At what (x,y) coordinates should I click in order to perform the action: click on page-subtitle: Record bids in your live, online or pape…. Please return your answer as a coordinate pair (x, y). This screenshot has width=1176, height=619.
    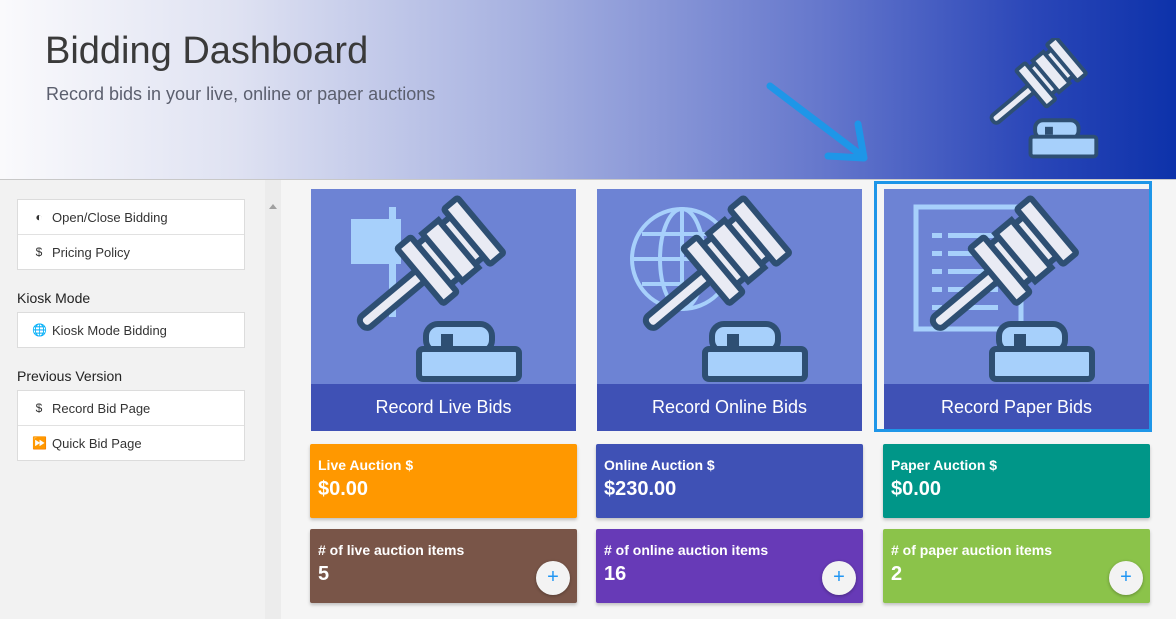
    Looking at the image, I should click on (241, 94).